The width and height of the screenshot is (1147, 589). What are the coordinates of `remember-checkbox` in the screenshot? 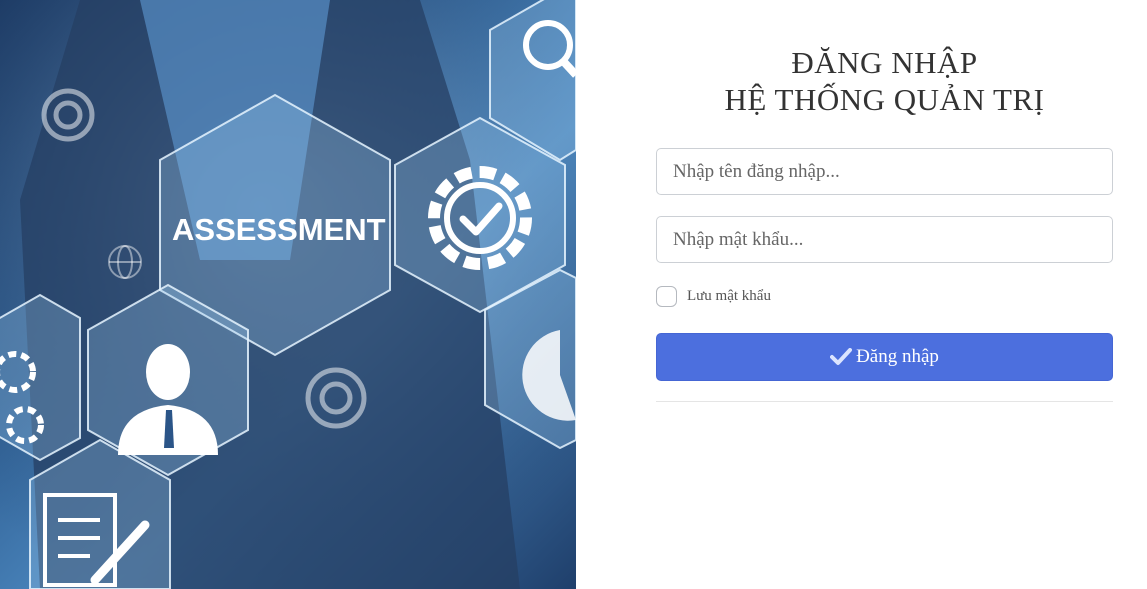 It's located at (666, 296).